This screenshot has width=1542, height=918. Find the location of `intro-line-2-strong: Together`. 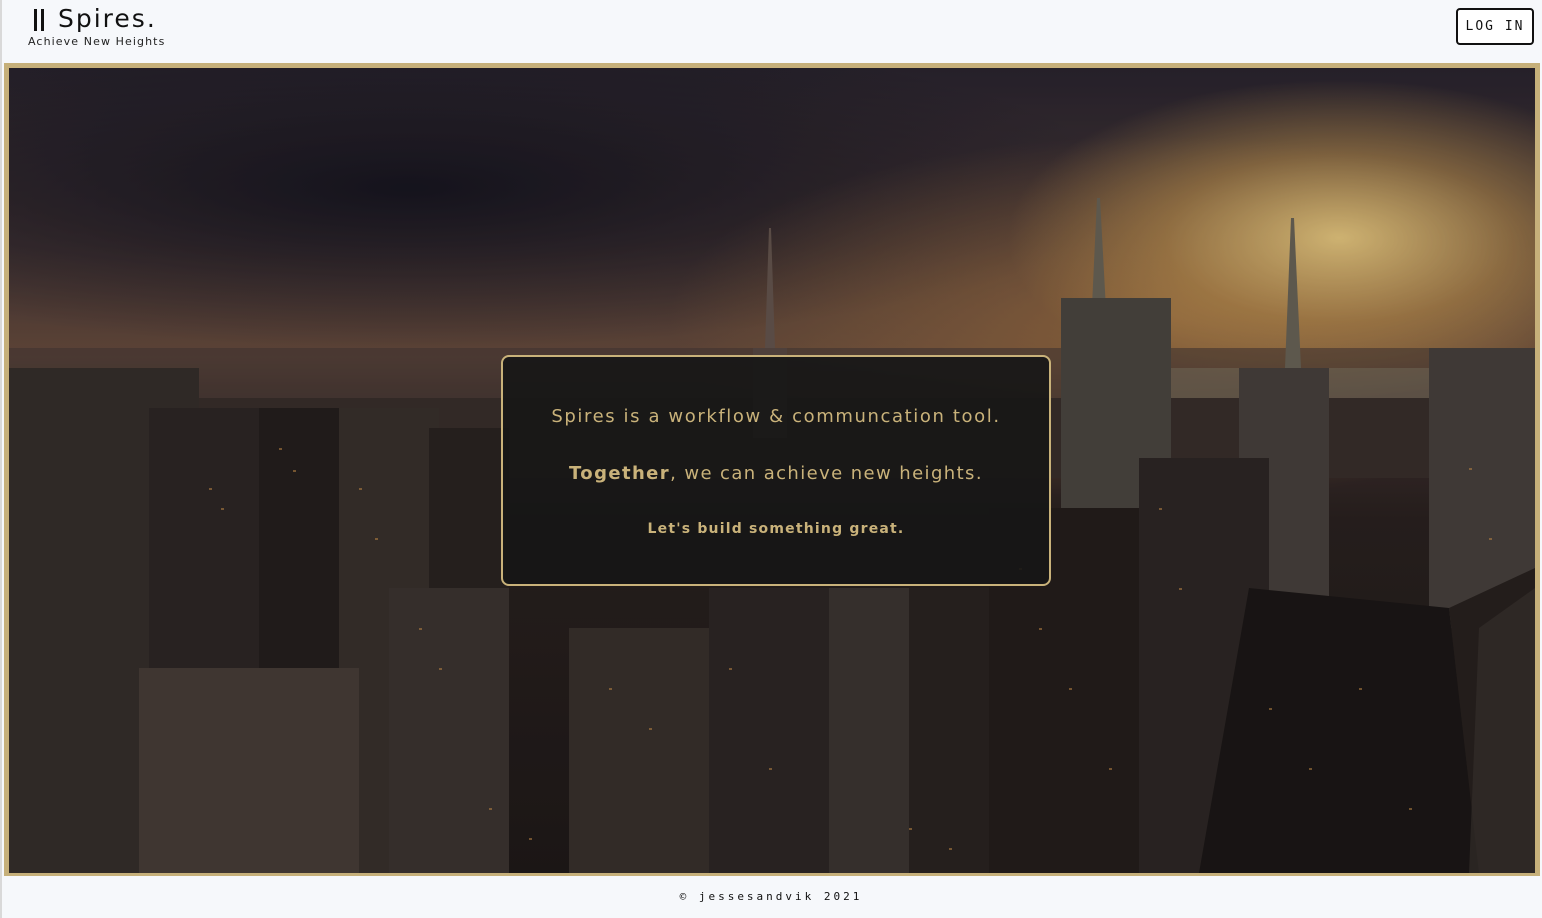

intro-line-2-strong: Together is located at coordinates (620, 473).